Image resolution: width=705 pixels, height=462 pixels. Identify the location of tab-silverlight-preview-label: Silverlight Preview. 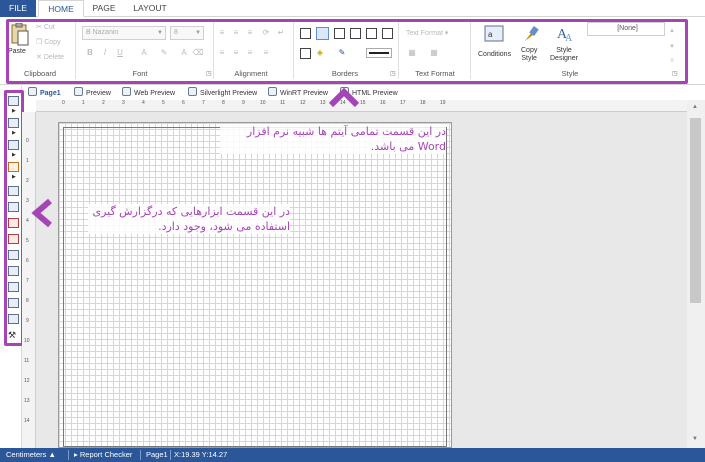
(229, 93).